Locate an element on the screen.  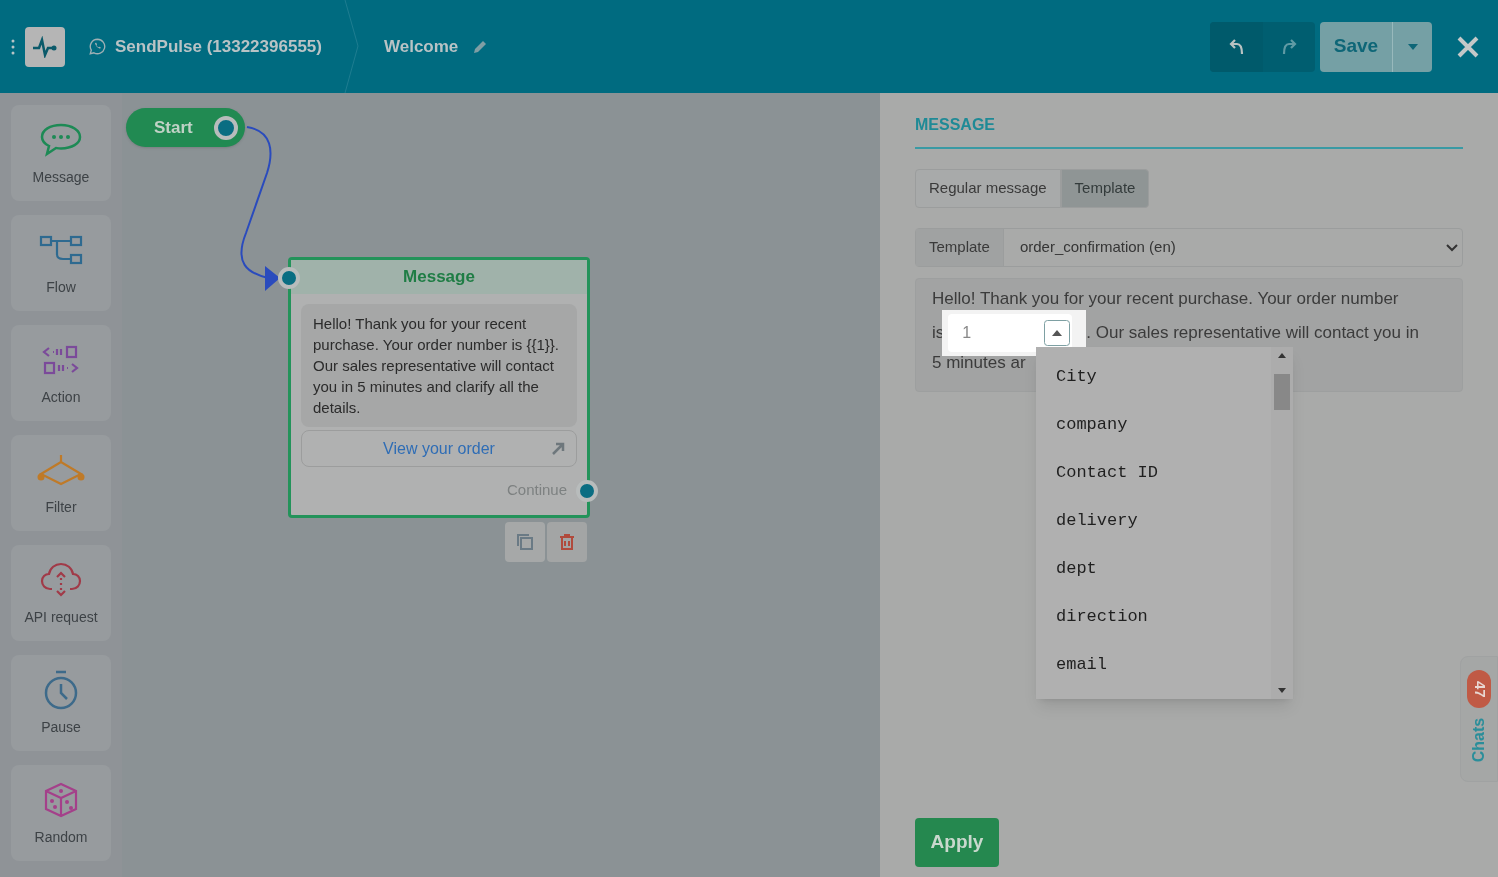
sidebar-item: Filter is located at coordinates (61, 483).